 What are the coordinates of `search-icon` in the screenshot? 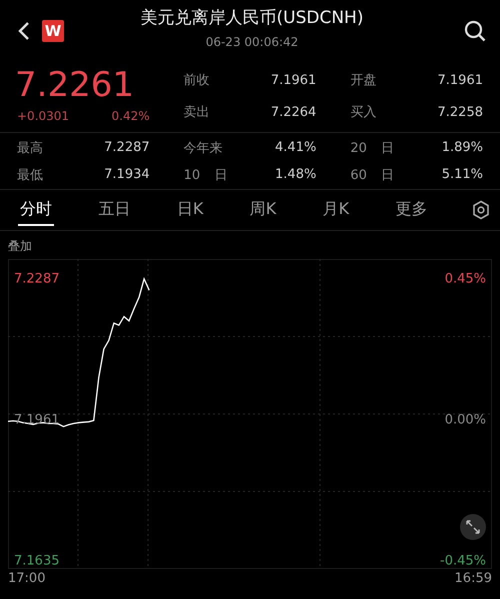 It's located at (475, 31).